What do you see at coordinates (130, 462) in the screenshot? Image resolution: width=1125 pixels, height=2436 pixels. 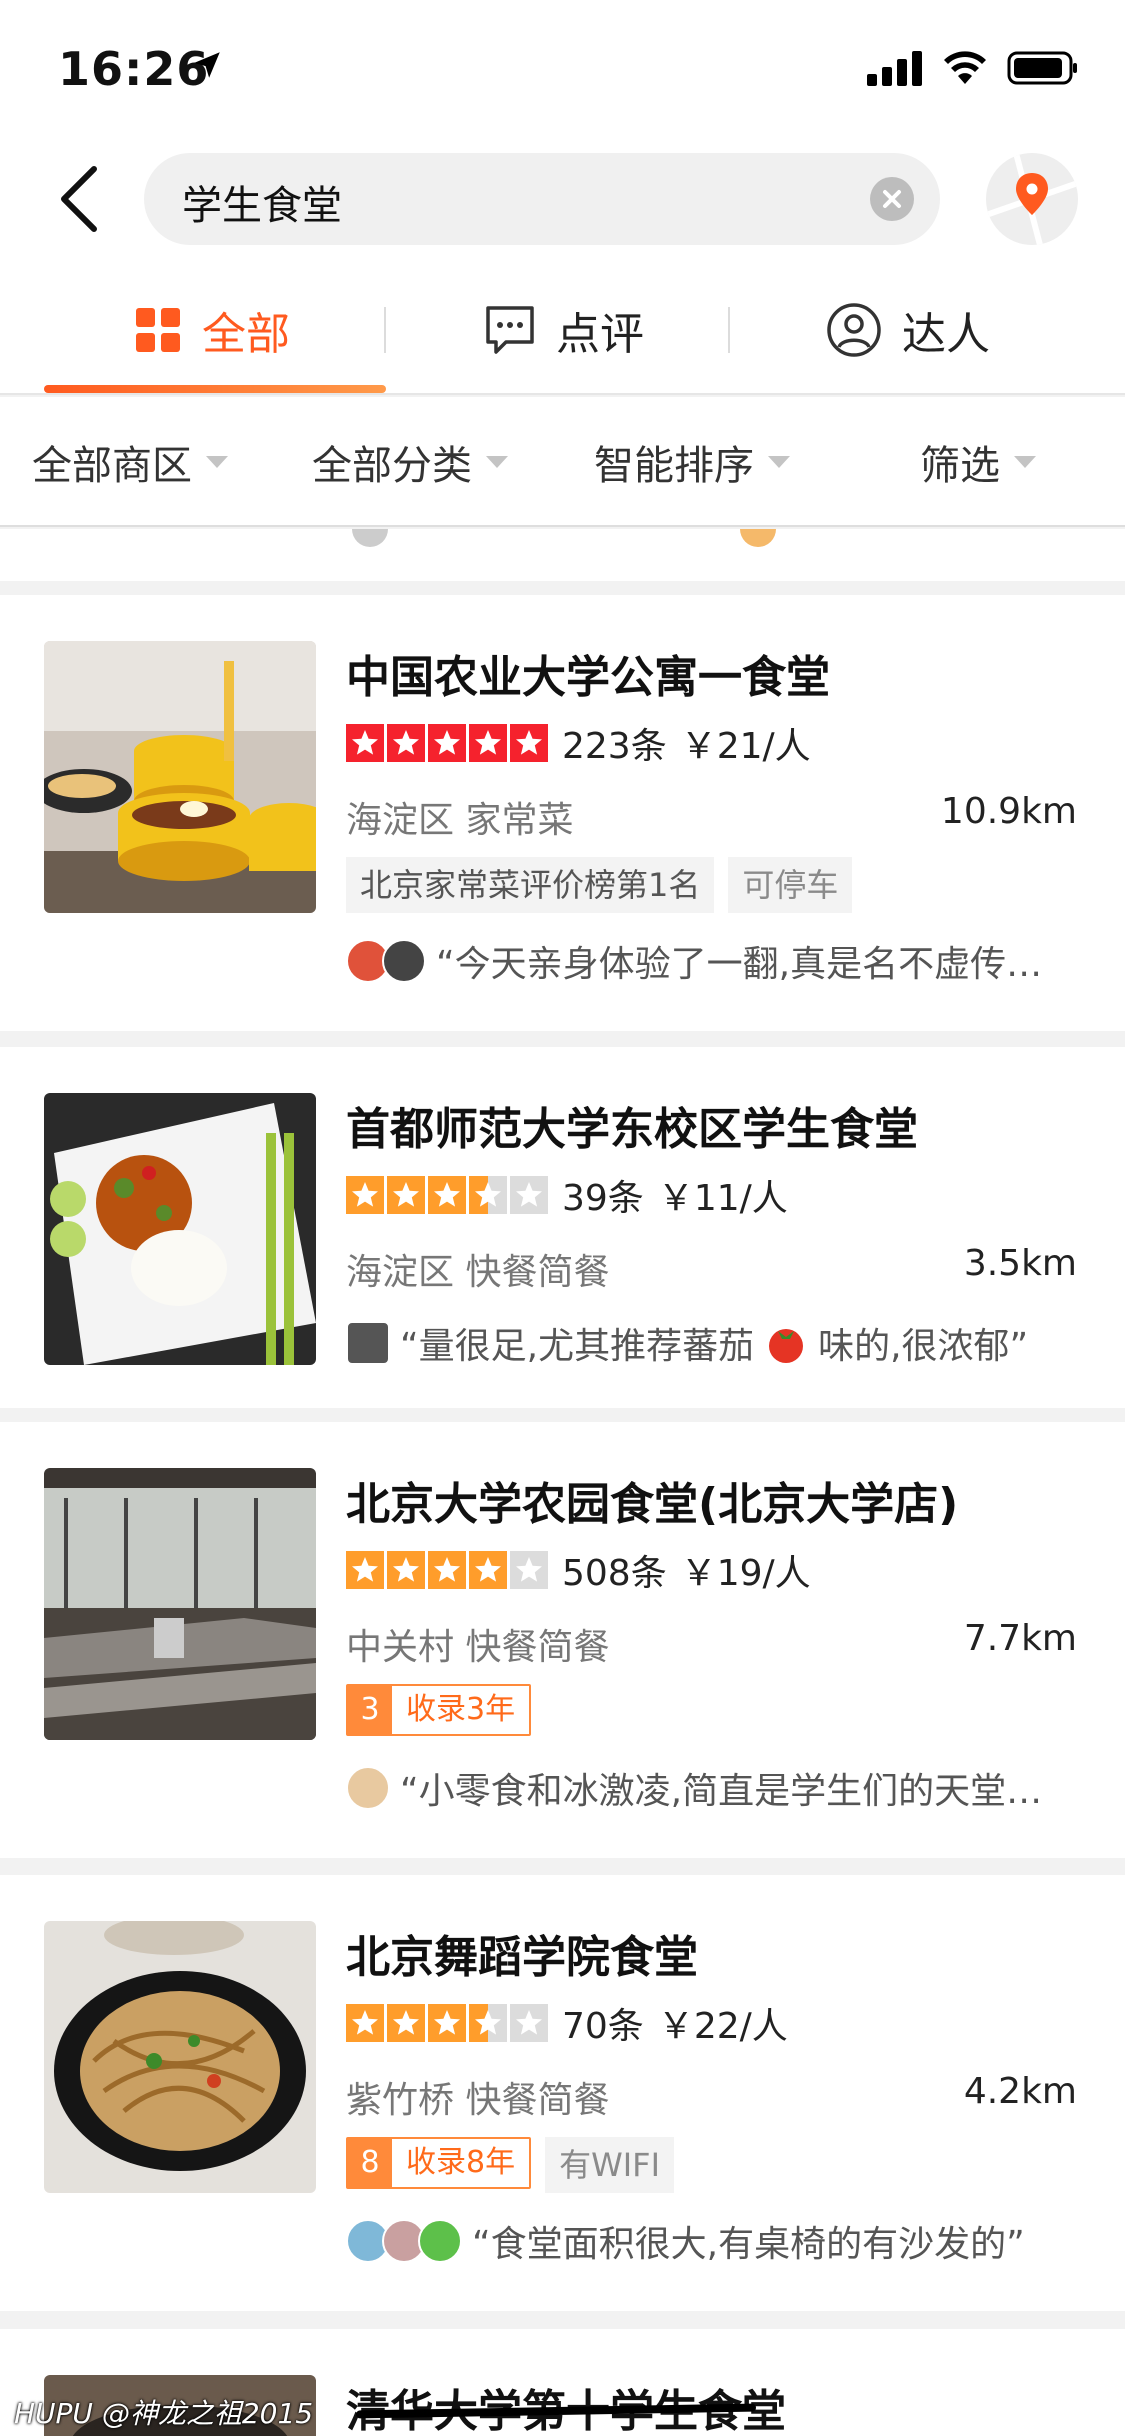 I see `filter-district: 全部商区` at bounding box center [130, 462].